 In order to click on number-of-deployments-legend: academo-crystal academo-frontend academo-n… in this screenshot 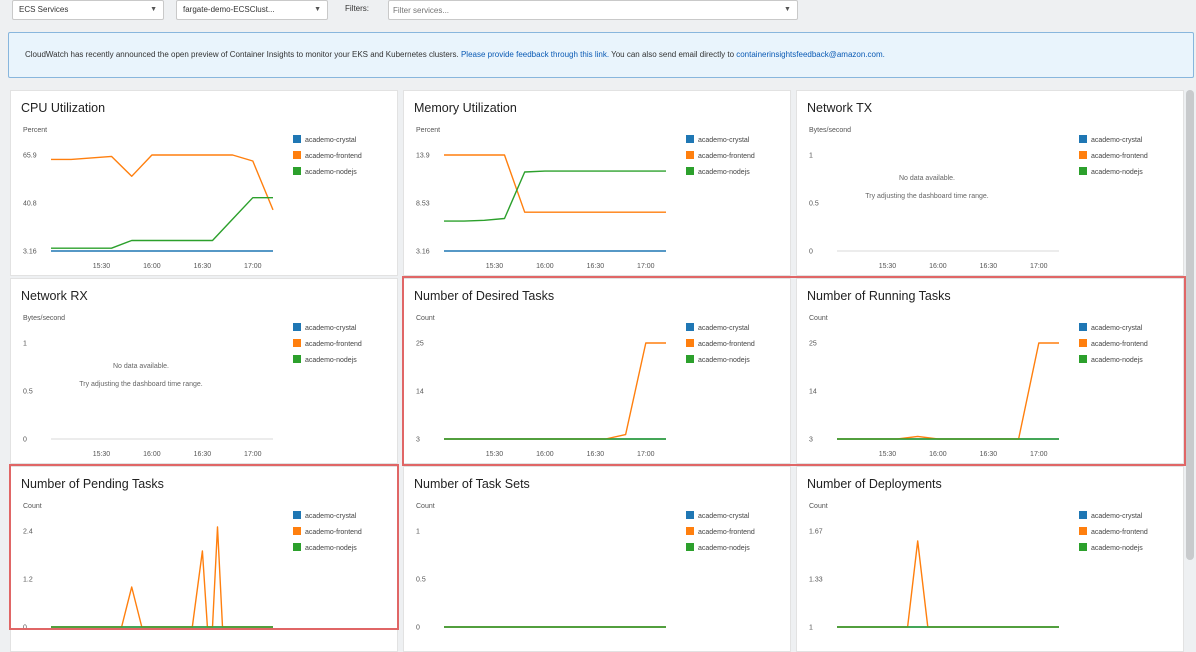, I will do `click(1113, 535)`.